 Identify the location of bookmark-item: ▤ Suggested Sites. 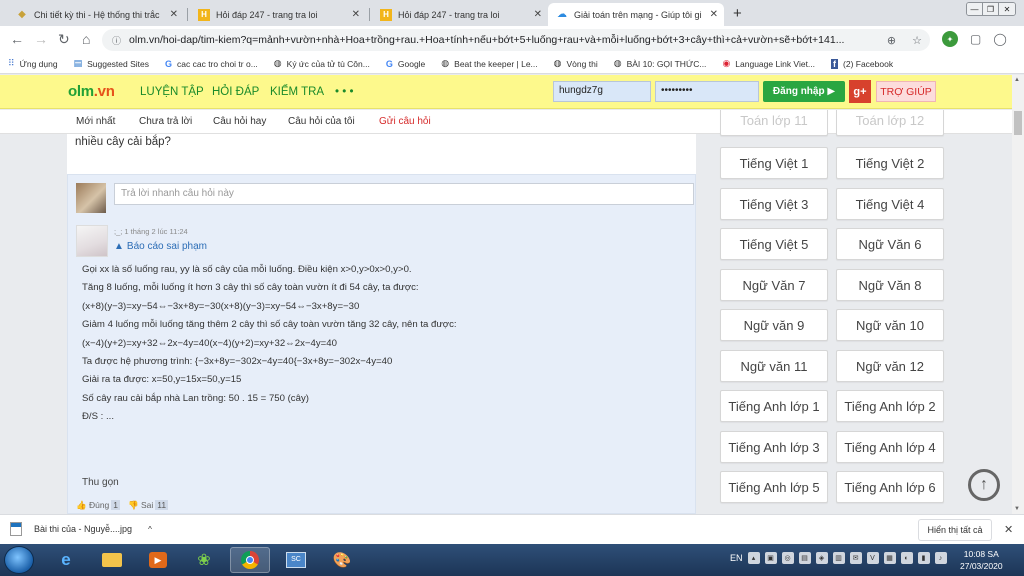
(111, 63).